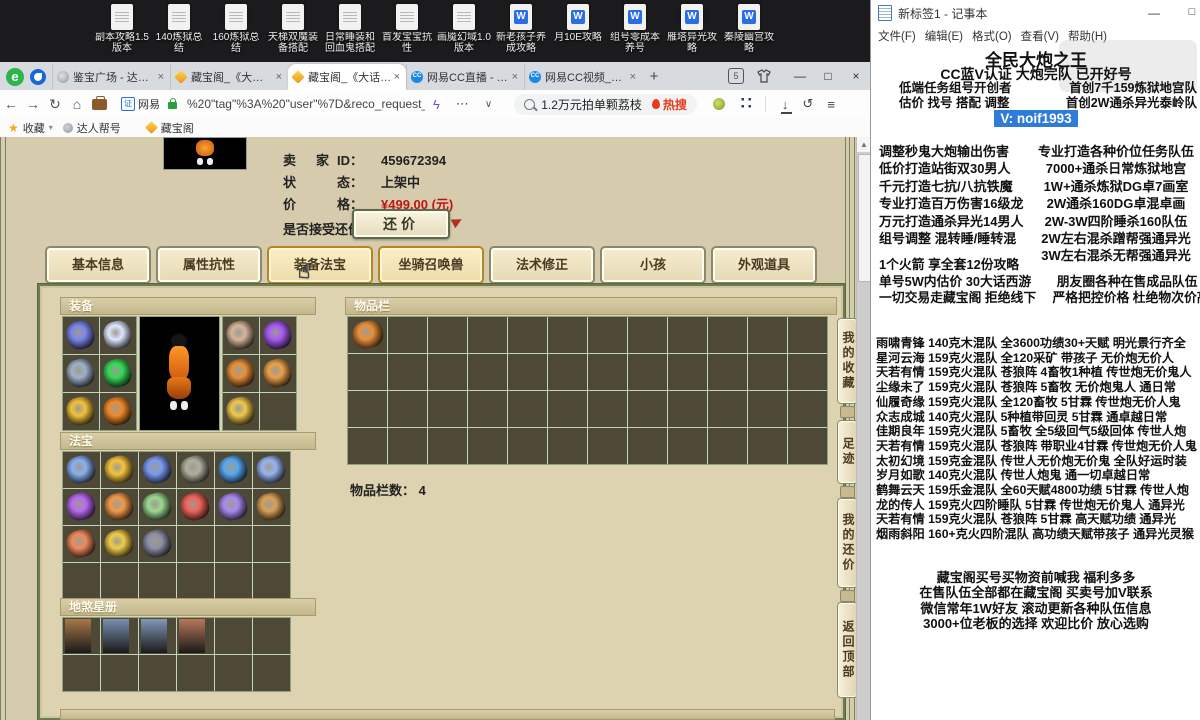 This screenshot has width=1200, height=720. I want to click on theme-shirt-icon, so click(764, 76).